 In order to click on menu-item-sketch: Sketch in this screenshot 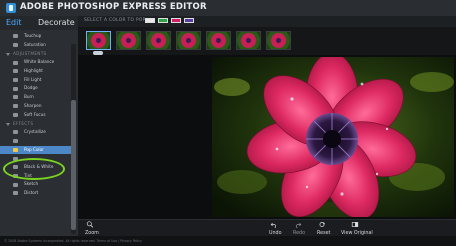, I will do `click(36, 184)`.